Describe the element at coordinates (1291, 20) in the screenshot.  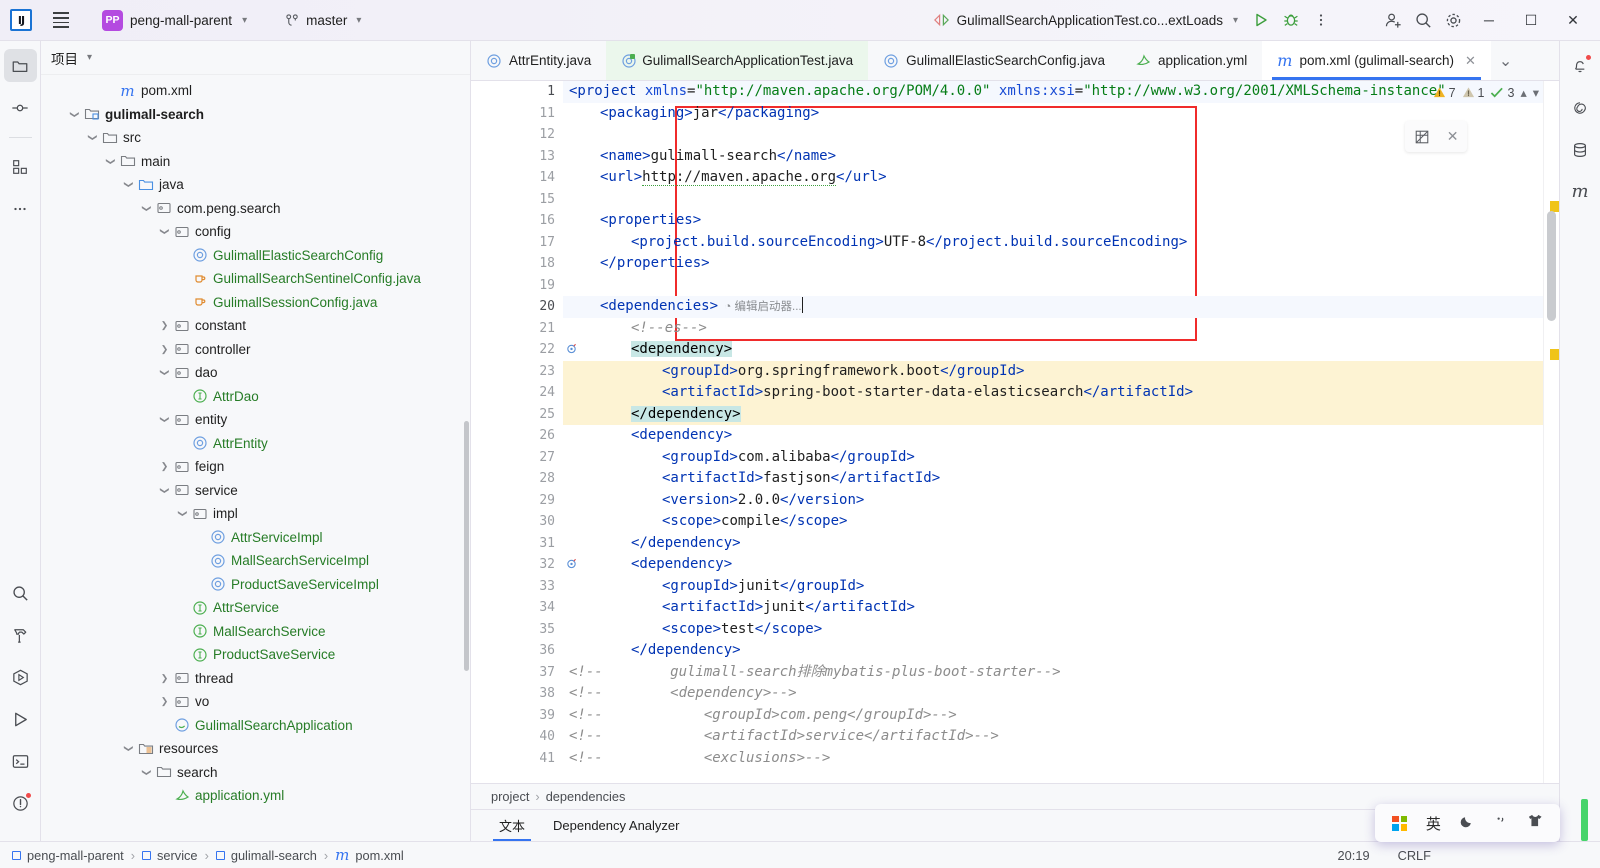
I see `debug-button` at that location.